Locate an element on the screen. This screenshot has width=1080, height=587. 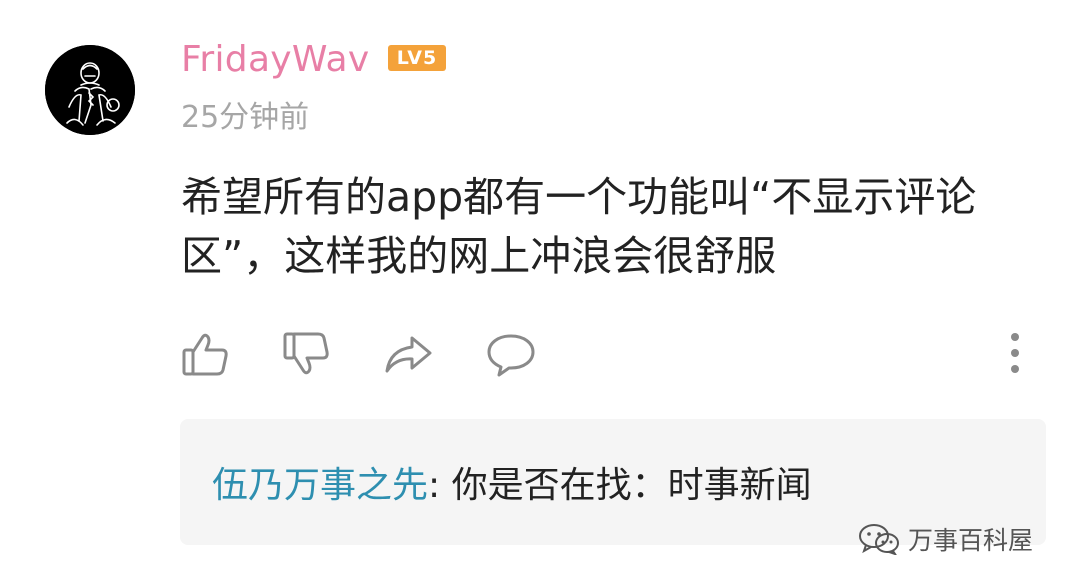
suggestion-colon: : is located at coordinates (434, 485).